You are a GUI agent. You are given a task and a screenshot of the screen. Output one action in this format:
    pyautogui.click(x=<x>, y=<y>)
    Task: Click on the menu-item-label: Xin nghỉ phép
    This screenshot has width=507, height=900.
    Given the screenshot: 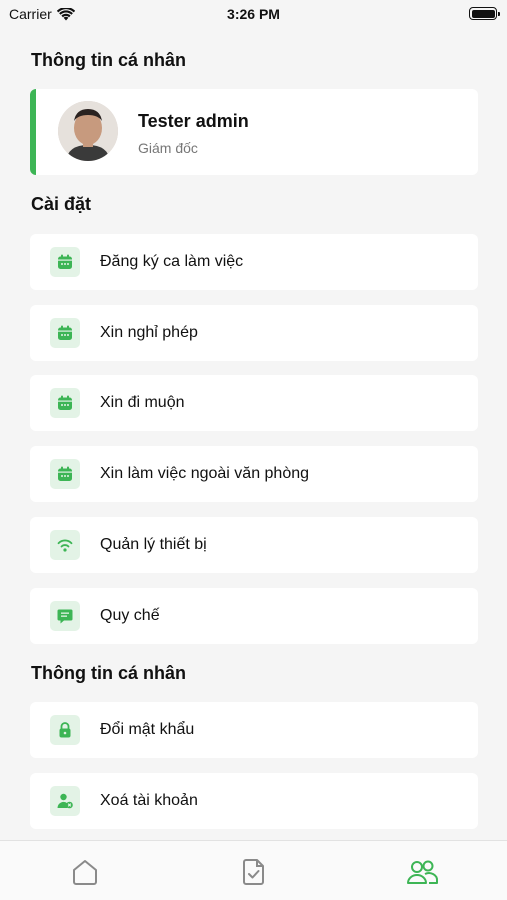 What is the action you would take?
    pyautogui.click(x=149, y=332)
    